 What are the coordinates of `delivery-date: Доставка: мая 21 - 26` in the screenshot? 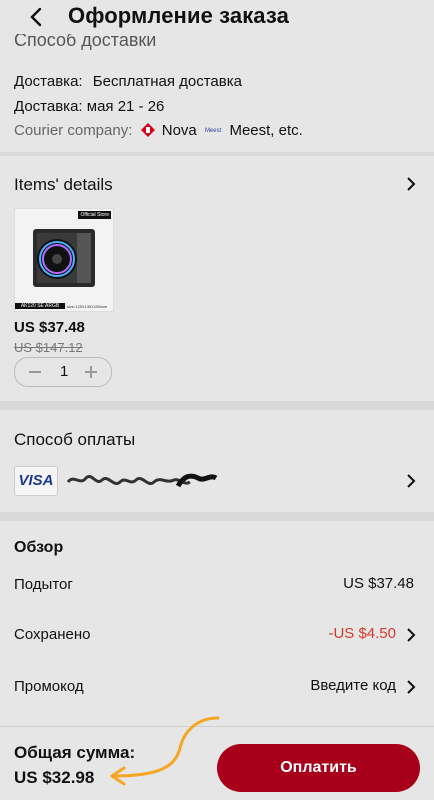 It's located at (89, 106).